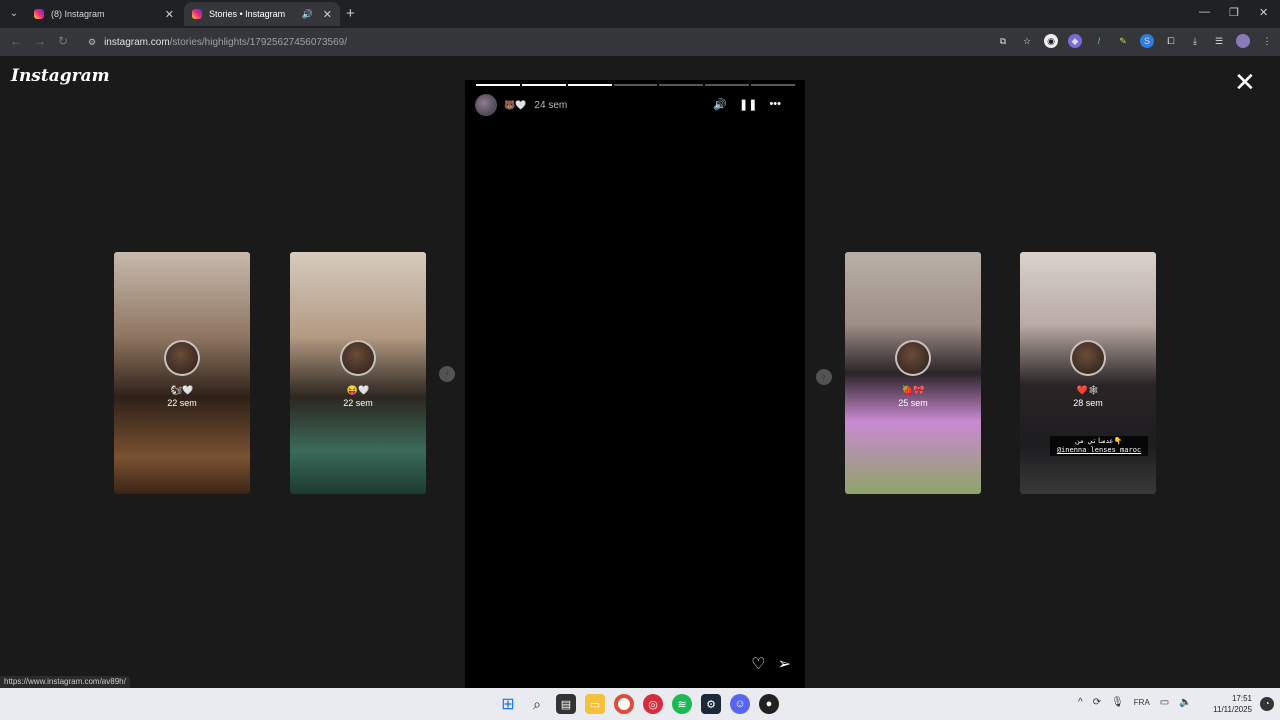  Describe the element at coordinates (1099, 450) in the screenshot. I see `mention-handle: @inenna_lenses_maroc` at that location.